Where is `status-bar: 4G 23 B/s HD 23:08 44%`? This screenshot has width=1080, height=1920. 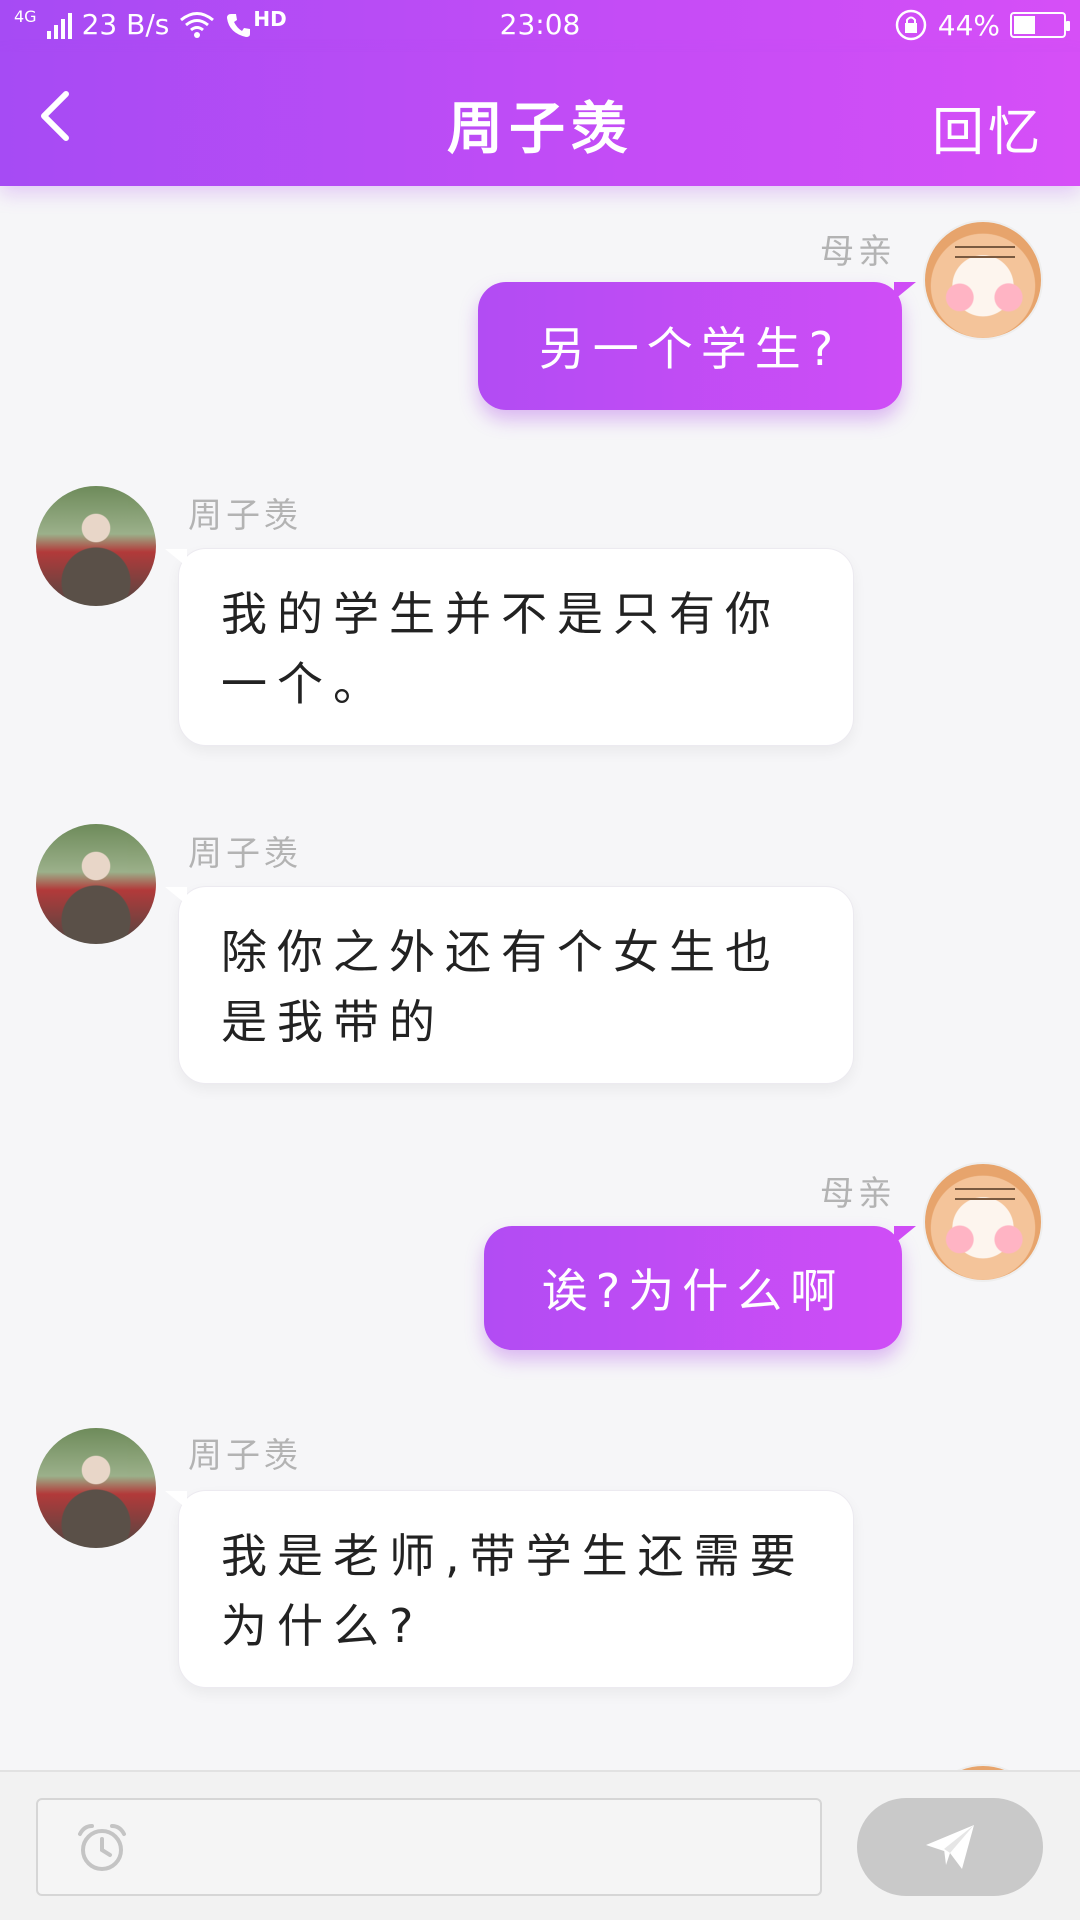
status-bar: 4G 23 B/s HD 23:08 44% is located at coordinates (540, 26).